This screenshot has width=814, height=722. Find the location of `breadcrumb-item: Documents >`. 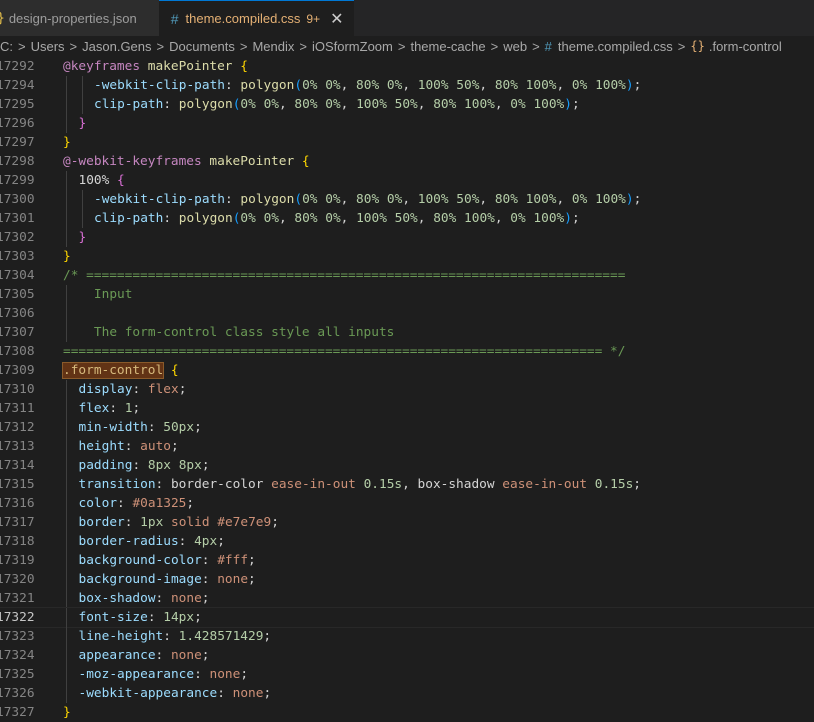

breadcrumb-item: Documents > is located at coordinates (210, 46).